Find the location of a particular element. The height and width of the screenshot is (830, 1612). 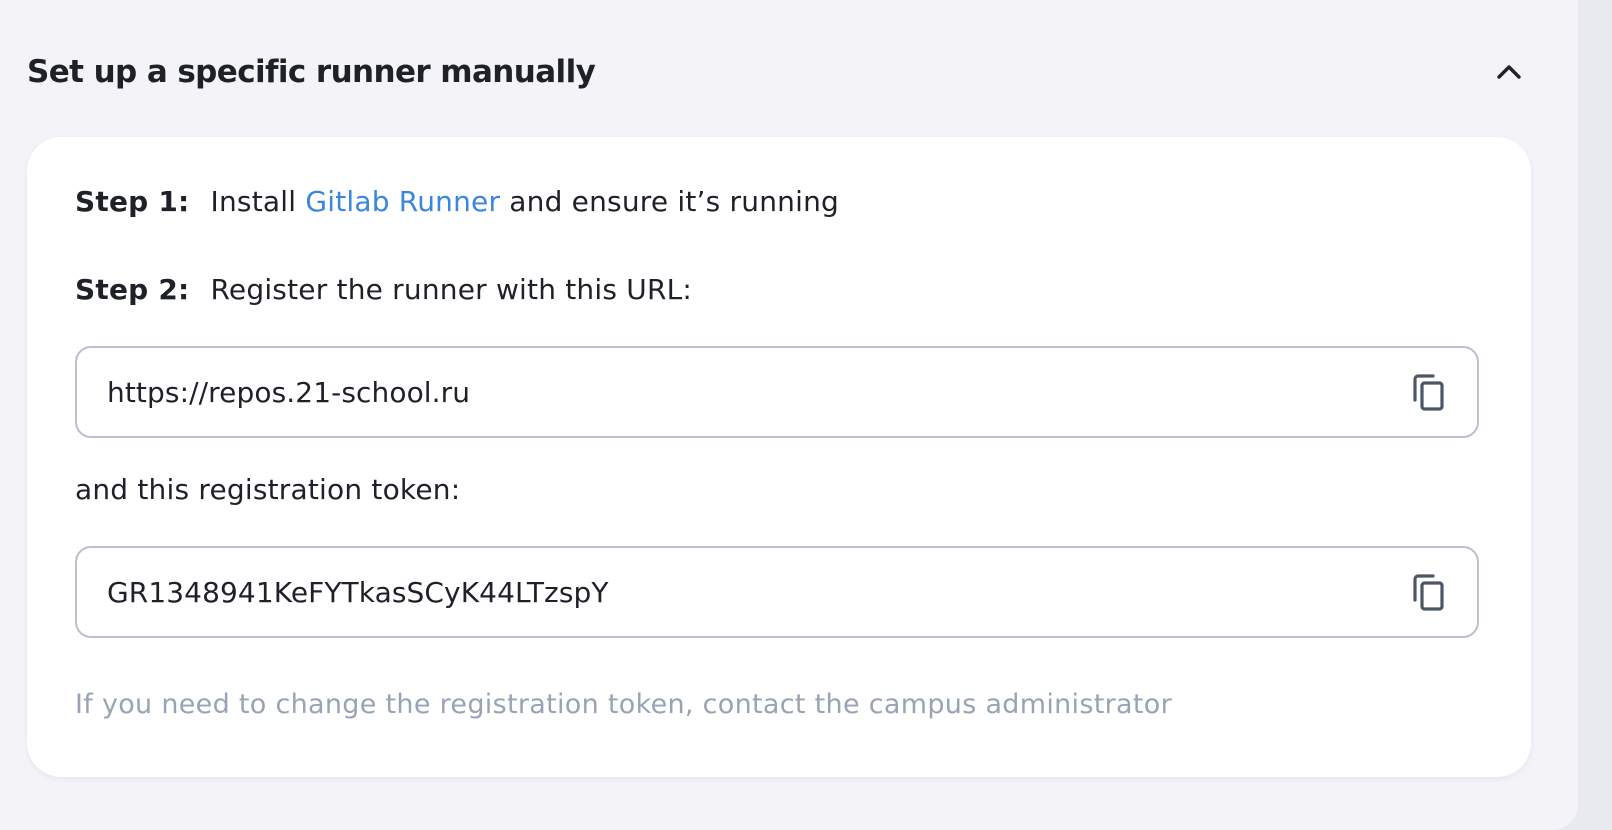

token-label: and this registration token: is located at coordinates (268, 489).